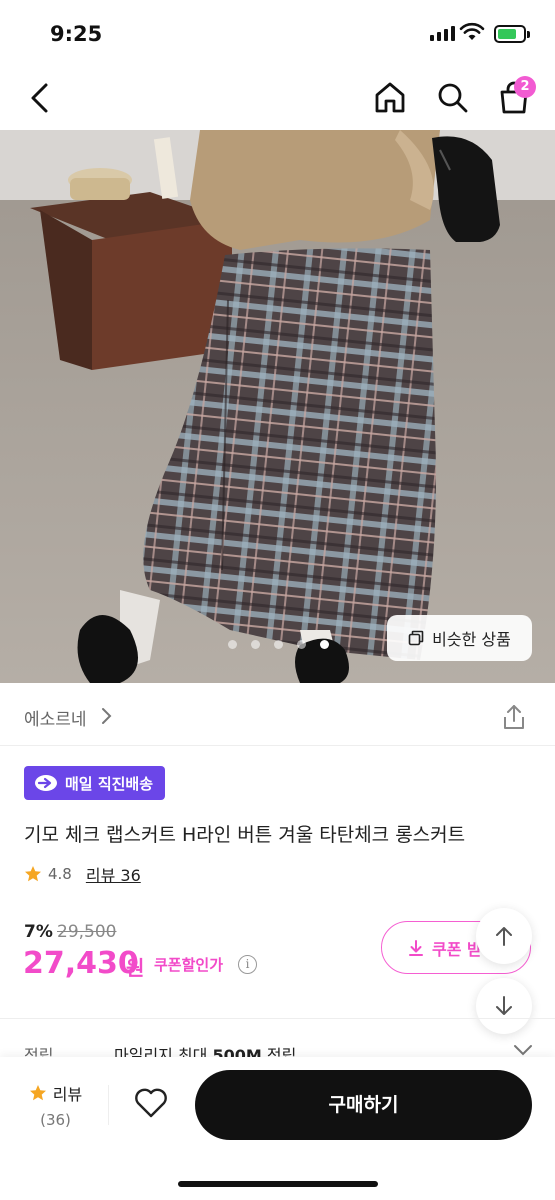  Describe the element at coordinates (523, 1050) in the screenshot. I see `chevron-down-icon` at that location.